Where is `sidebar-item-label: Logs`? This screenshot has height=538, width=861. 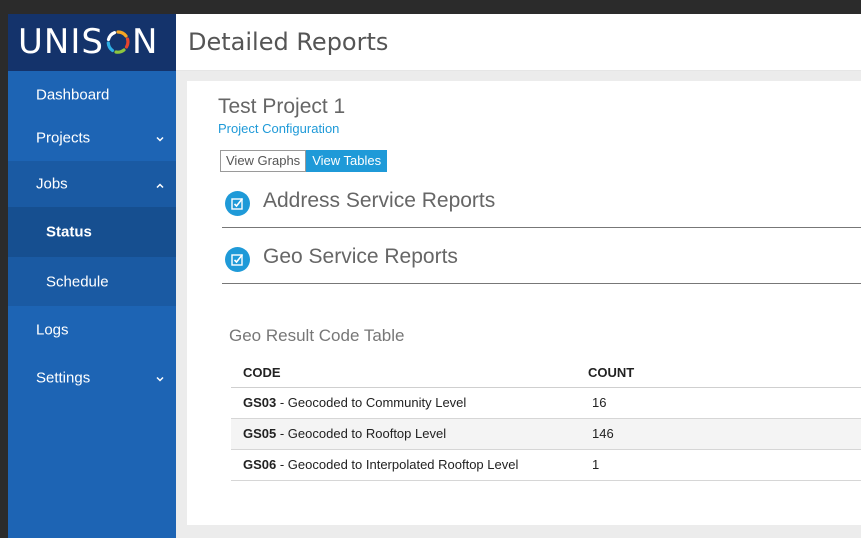 sidebar-item-label: Logs is located at coordinates (52, 330).